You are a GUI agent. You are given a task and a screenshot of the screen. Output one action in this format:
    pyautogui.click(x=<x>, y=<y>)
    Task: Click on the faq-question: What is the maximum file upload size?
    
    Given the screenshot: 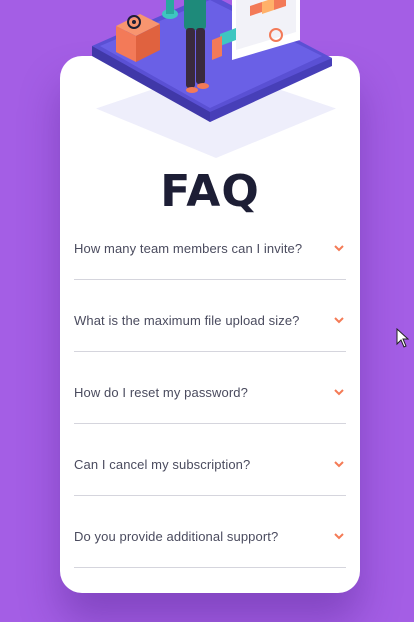 What is the action you would take?
    pyautogui.click(x=187, y=320)
    